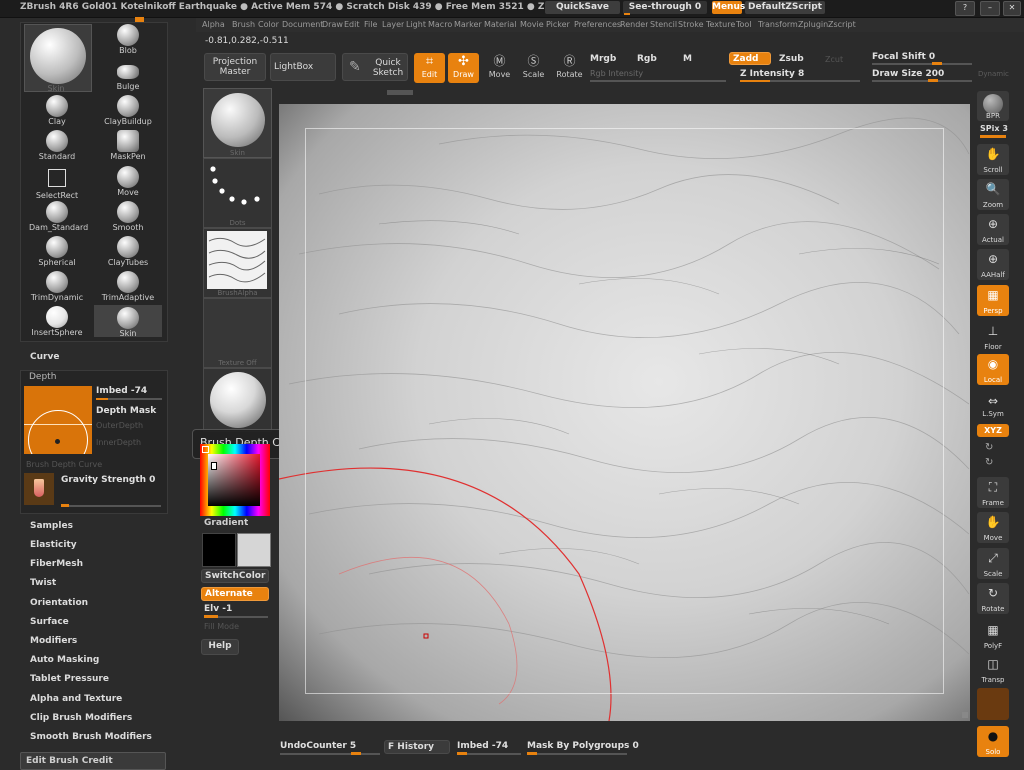 The height and width of the screenshot is (770, 1024). Describe the element at coordinates (128, 251) in the screenshot. I see `brush-item: ClayTubes` at that location.